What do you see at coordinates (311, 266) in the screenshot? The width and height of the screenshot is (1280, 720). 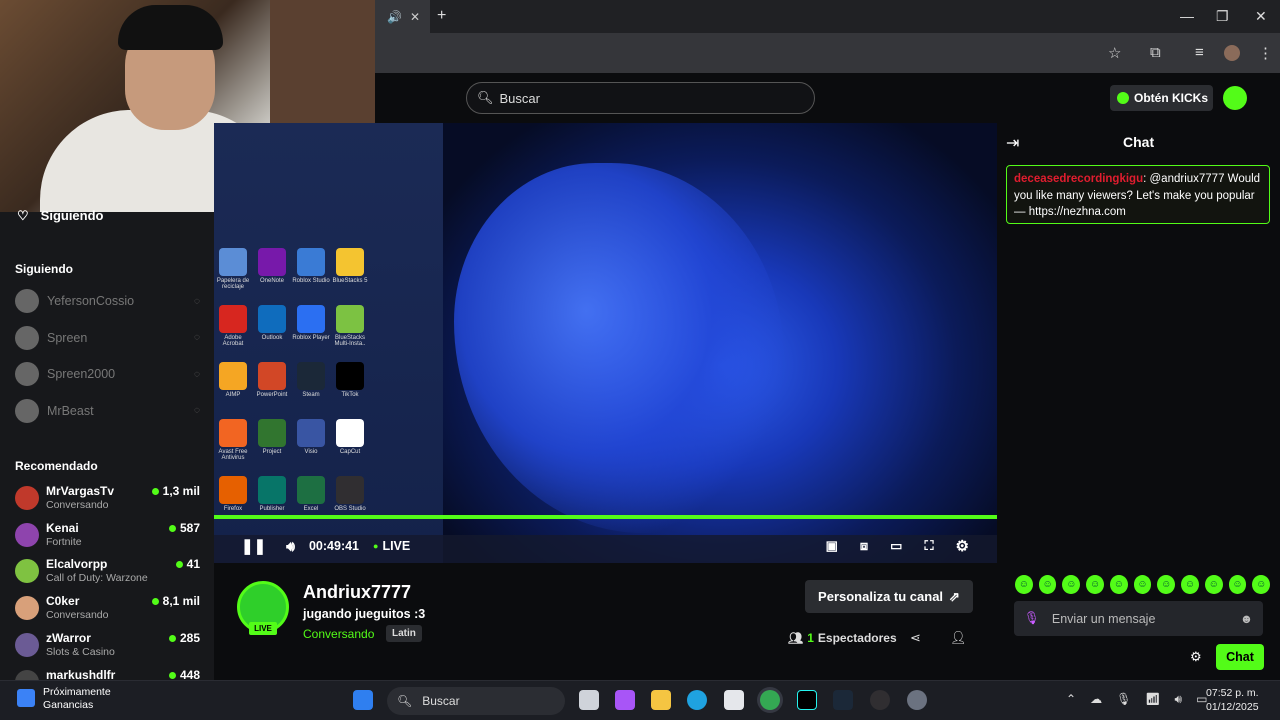 I see `desktop-icon: Roblox Studio` at bounding box center [311, 266].